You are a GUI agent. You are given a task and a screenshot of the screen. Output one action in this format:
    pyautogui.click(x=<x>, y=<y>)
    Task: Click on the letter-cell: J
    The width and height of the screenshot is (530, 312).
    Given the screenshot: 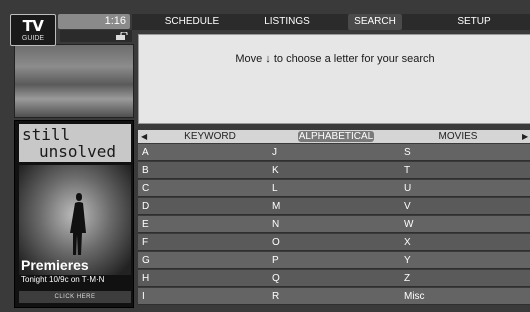 What is the action you would take?
    pyautogui.click(x=334, y=152)
    